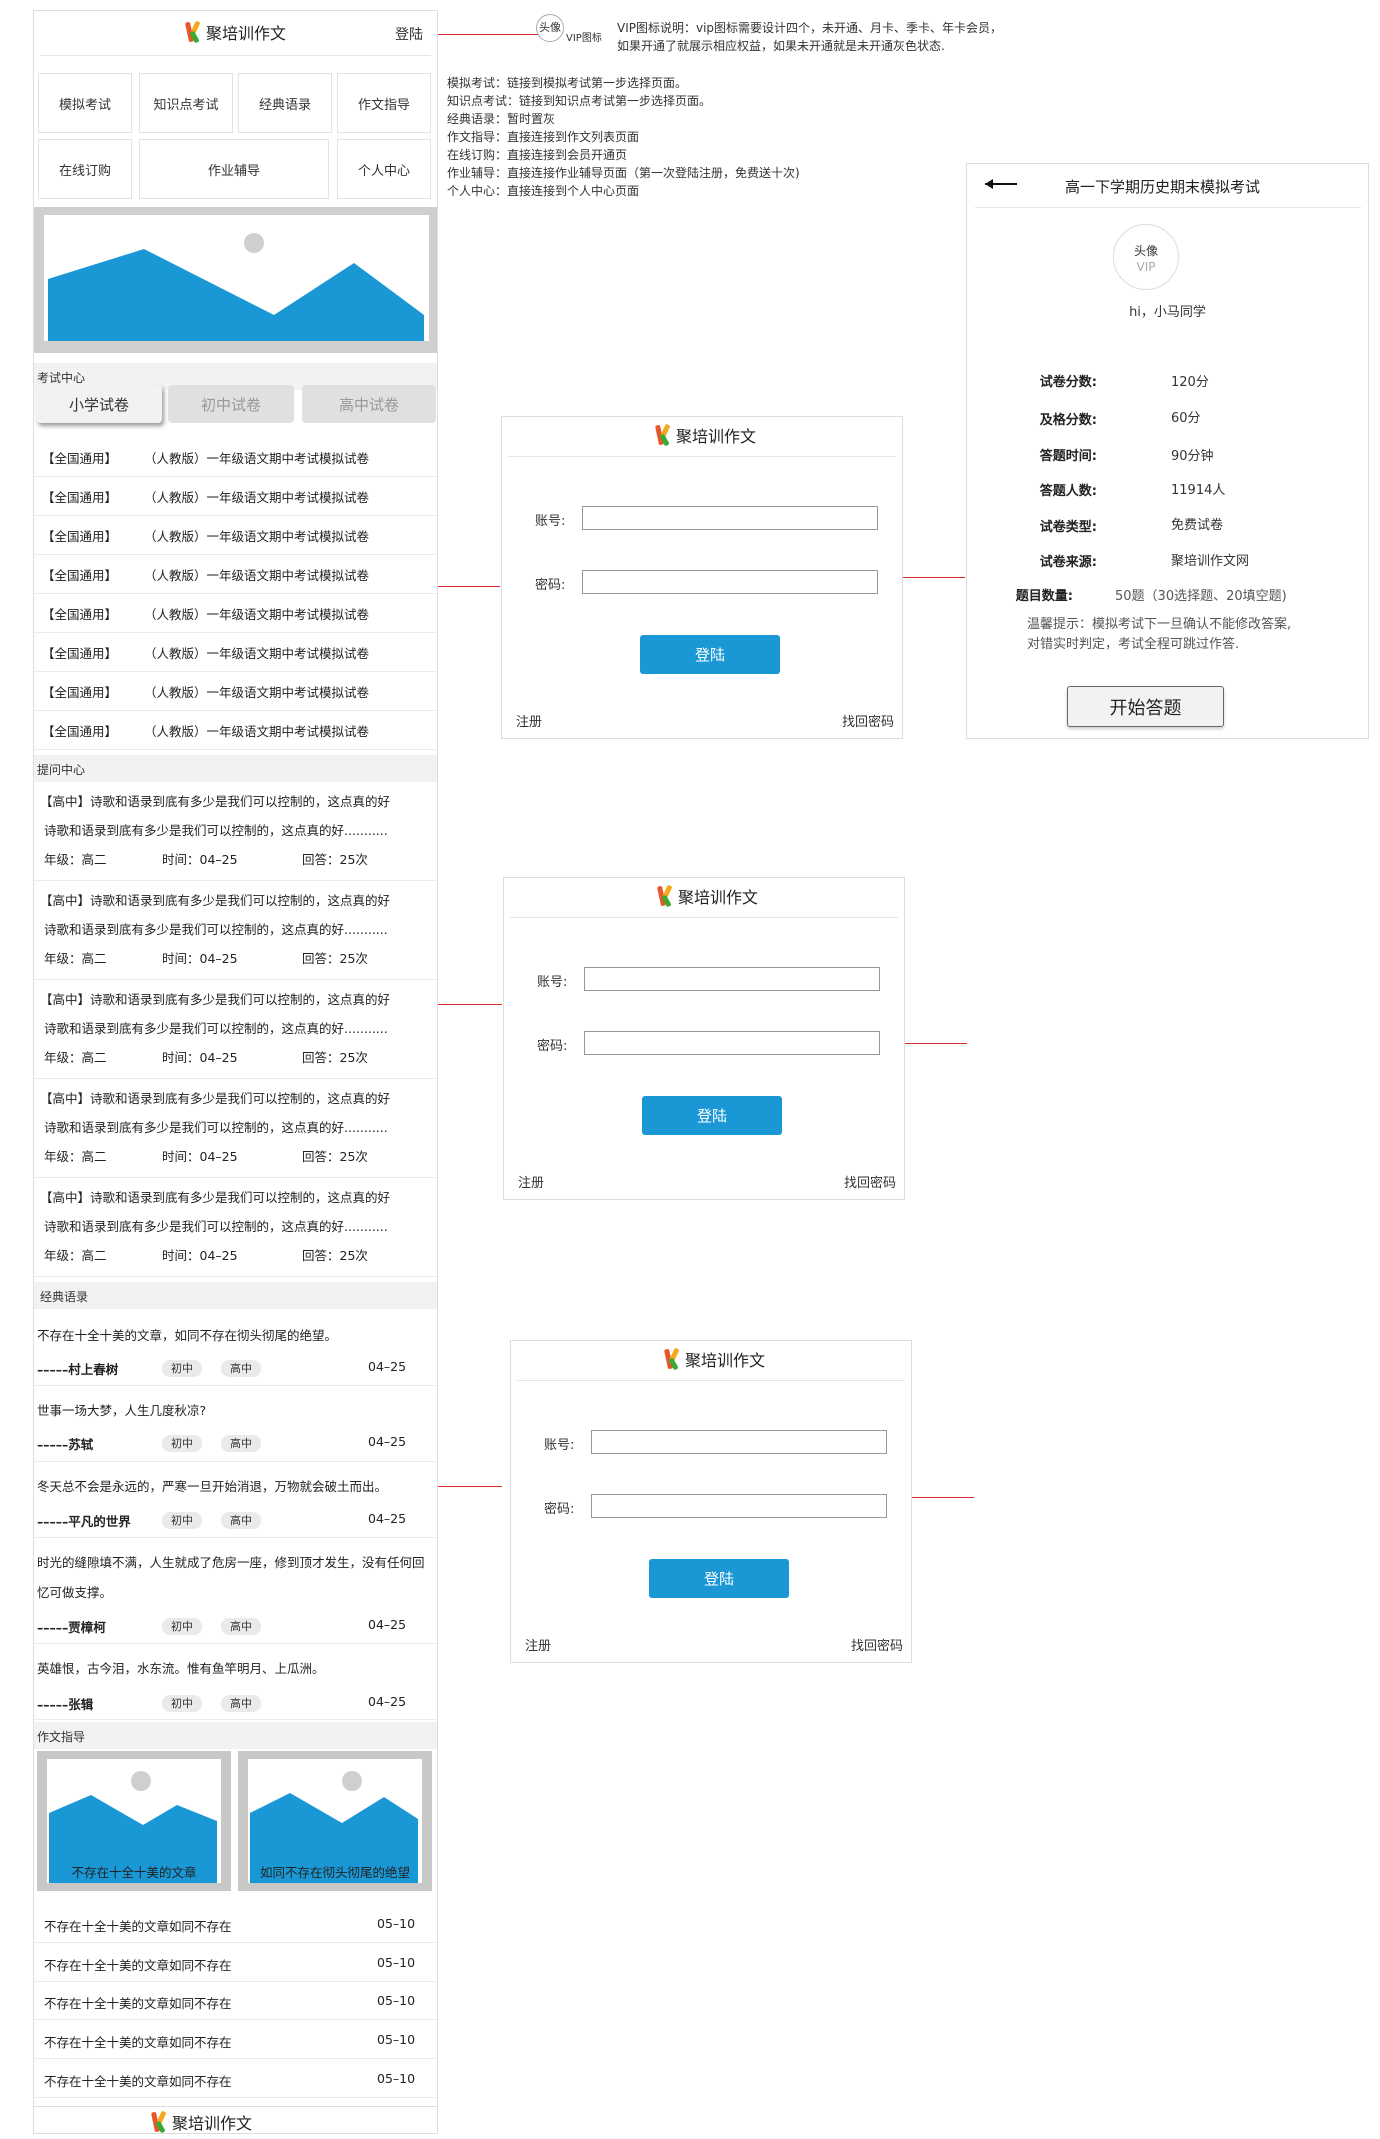 This screenshot has width=1380, height=2139. What do you see at coordinates (231, 404) in the screenshot?
I see `tab-junior: 初中试卷` at bounding box center [231, 404].